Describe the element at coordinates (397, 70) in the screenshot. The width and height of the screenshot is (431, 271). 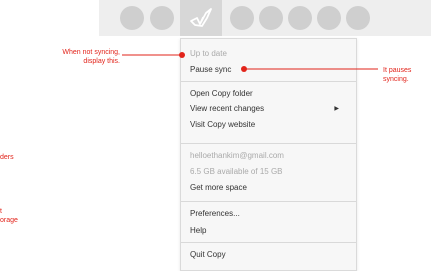
I see `annotation-pauses-line1: It pauses` at that location.